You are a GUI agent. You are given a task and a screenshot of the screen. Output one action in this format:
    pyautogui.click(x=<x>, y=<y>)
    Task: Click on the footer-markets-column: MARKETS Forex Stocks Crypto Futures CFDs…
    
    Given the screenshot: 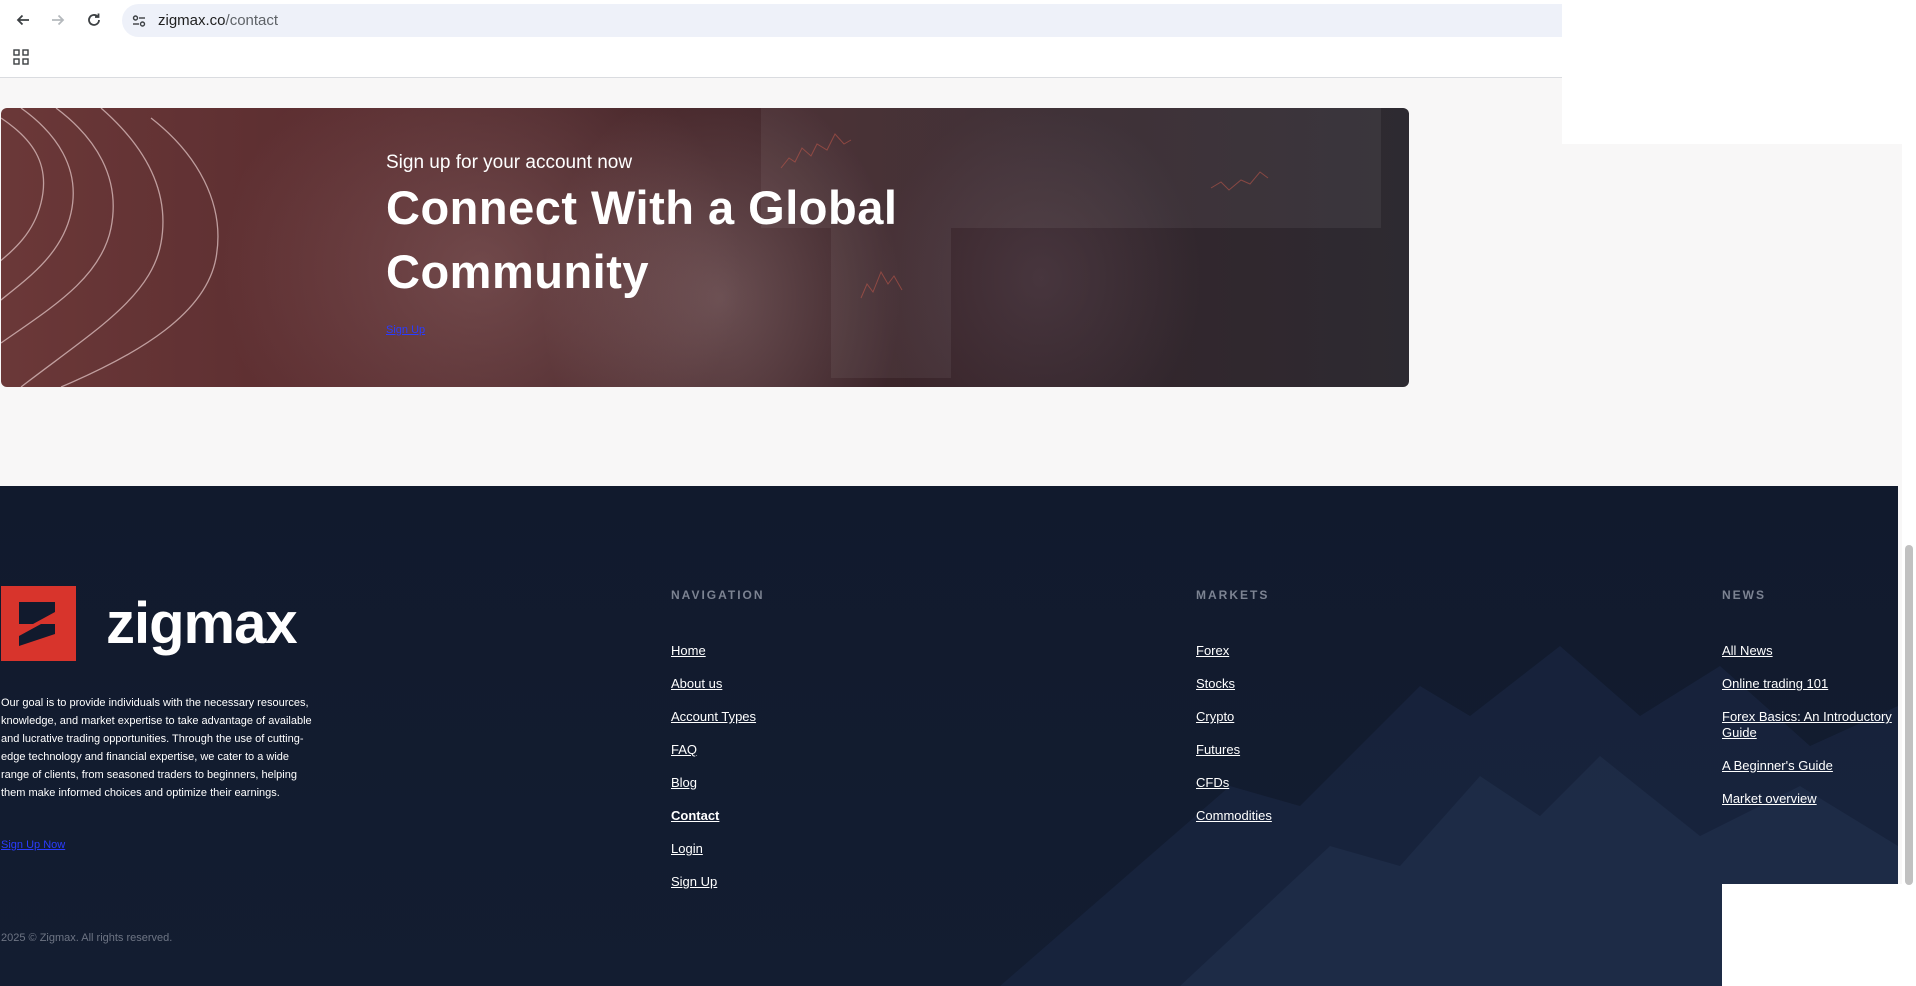 What is the action you would take?
    pyautogui.click(x=1234, y=714)
    